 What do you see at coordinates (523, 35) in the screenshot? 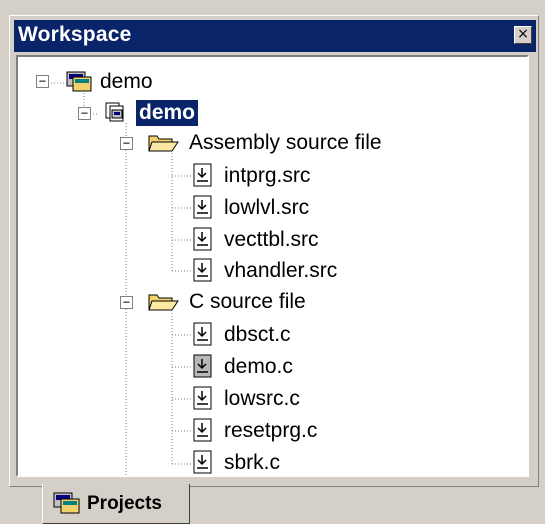
I see `close-button: ×` at bounding box center [523, 35].